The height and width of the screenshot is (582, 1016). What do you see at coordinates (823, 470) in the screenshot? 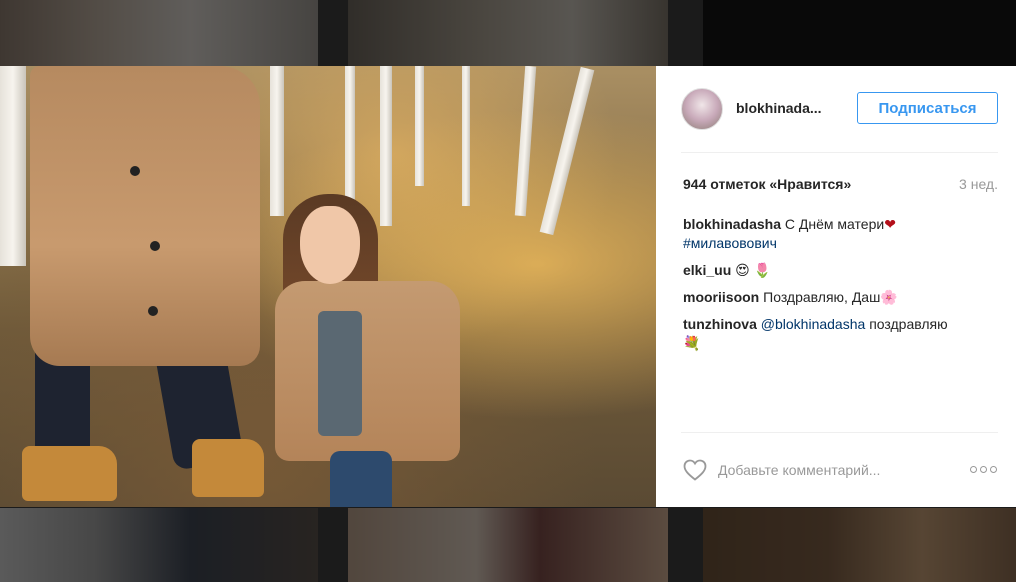
I see `comment-input` at bounding box center [823, 470].